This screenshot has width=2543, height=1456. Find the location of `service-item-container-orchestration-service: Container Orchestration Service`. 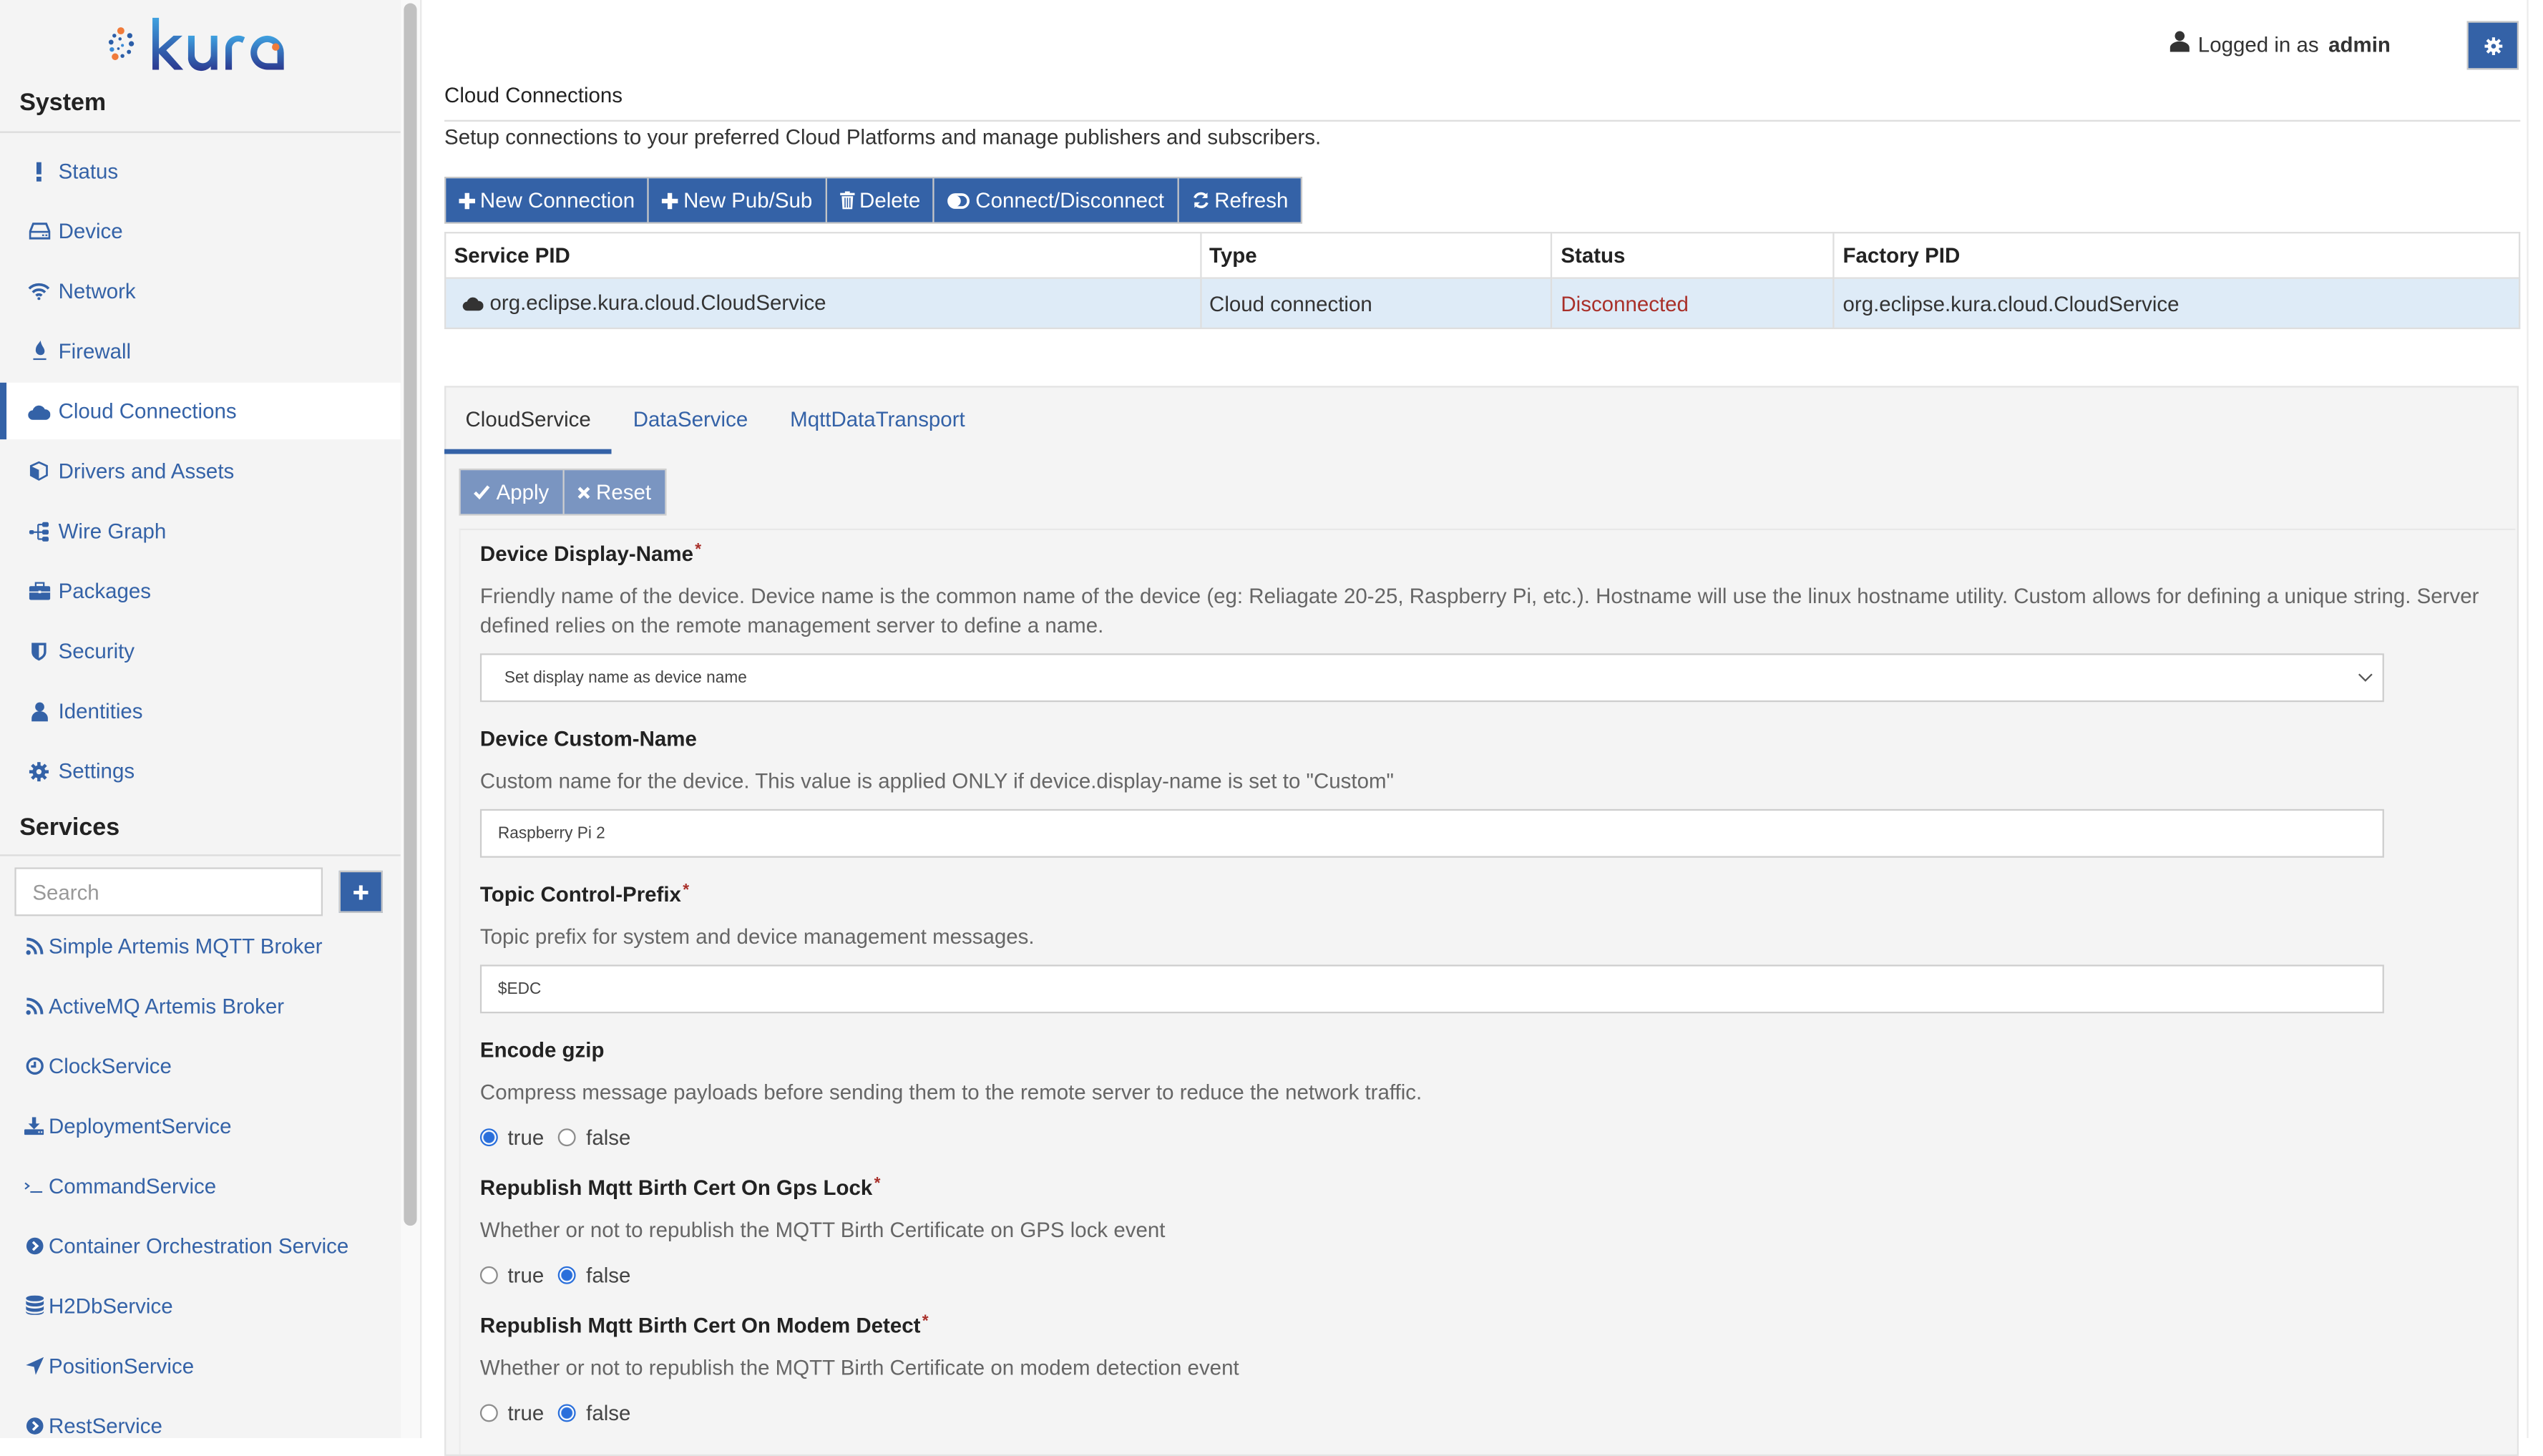

service-item-container-orchestration-service: Container Orchestration Service is located at coordinates (200, 1245).